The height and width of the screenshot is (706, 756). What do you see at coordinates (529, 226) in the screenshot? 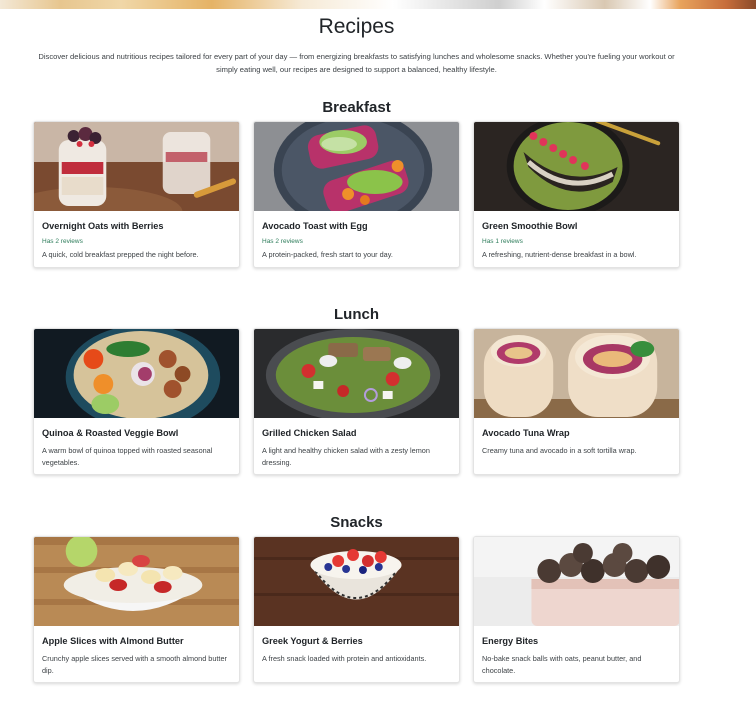
I see `recipe-title: Green Smoothie Bowl` at bounding box center [529, 226].